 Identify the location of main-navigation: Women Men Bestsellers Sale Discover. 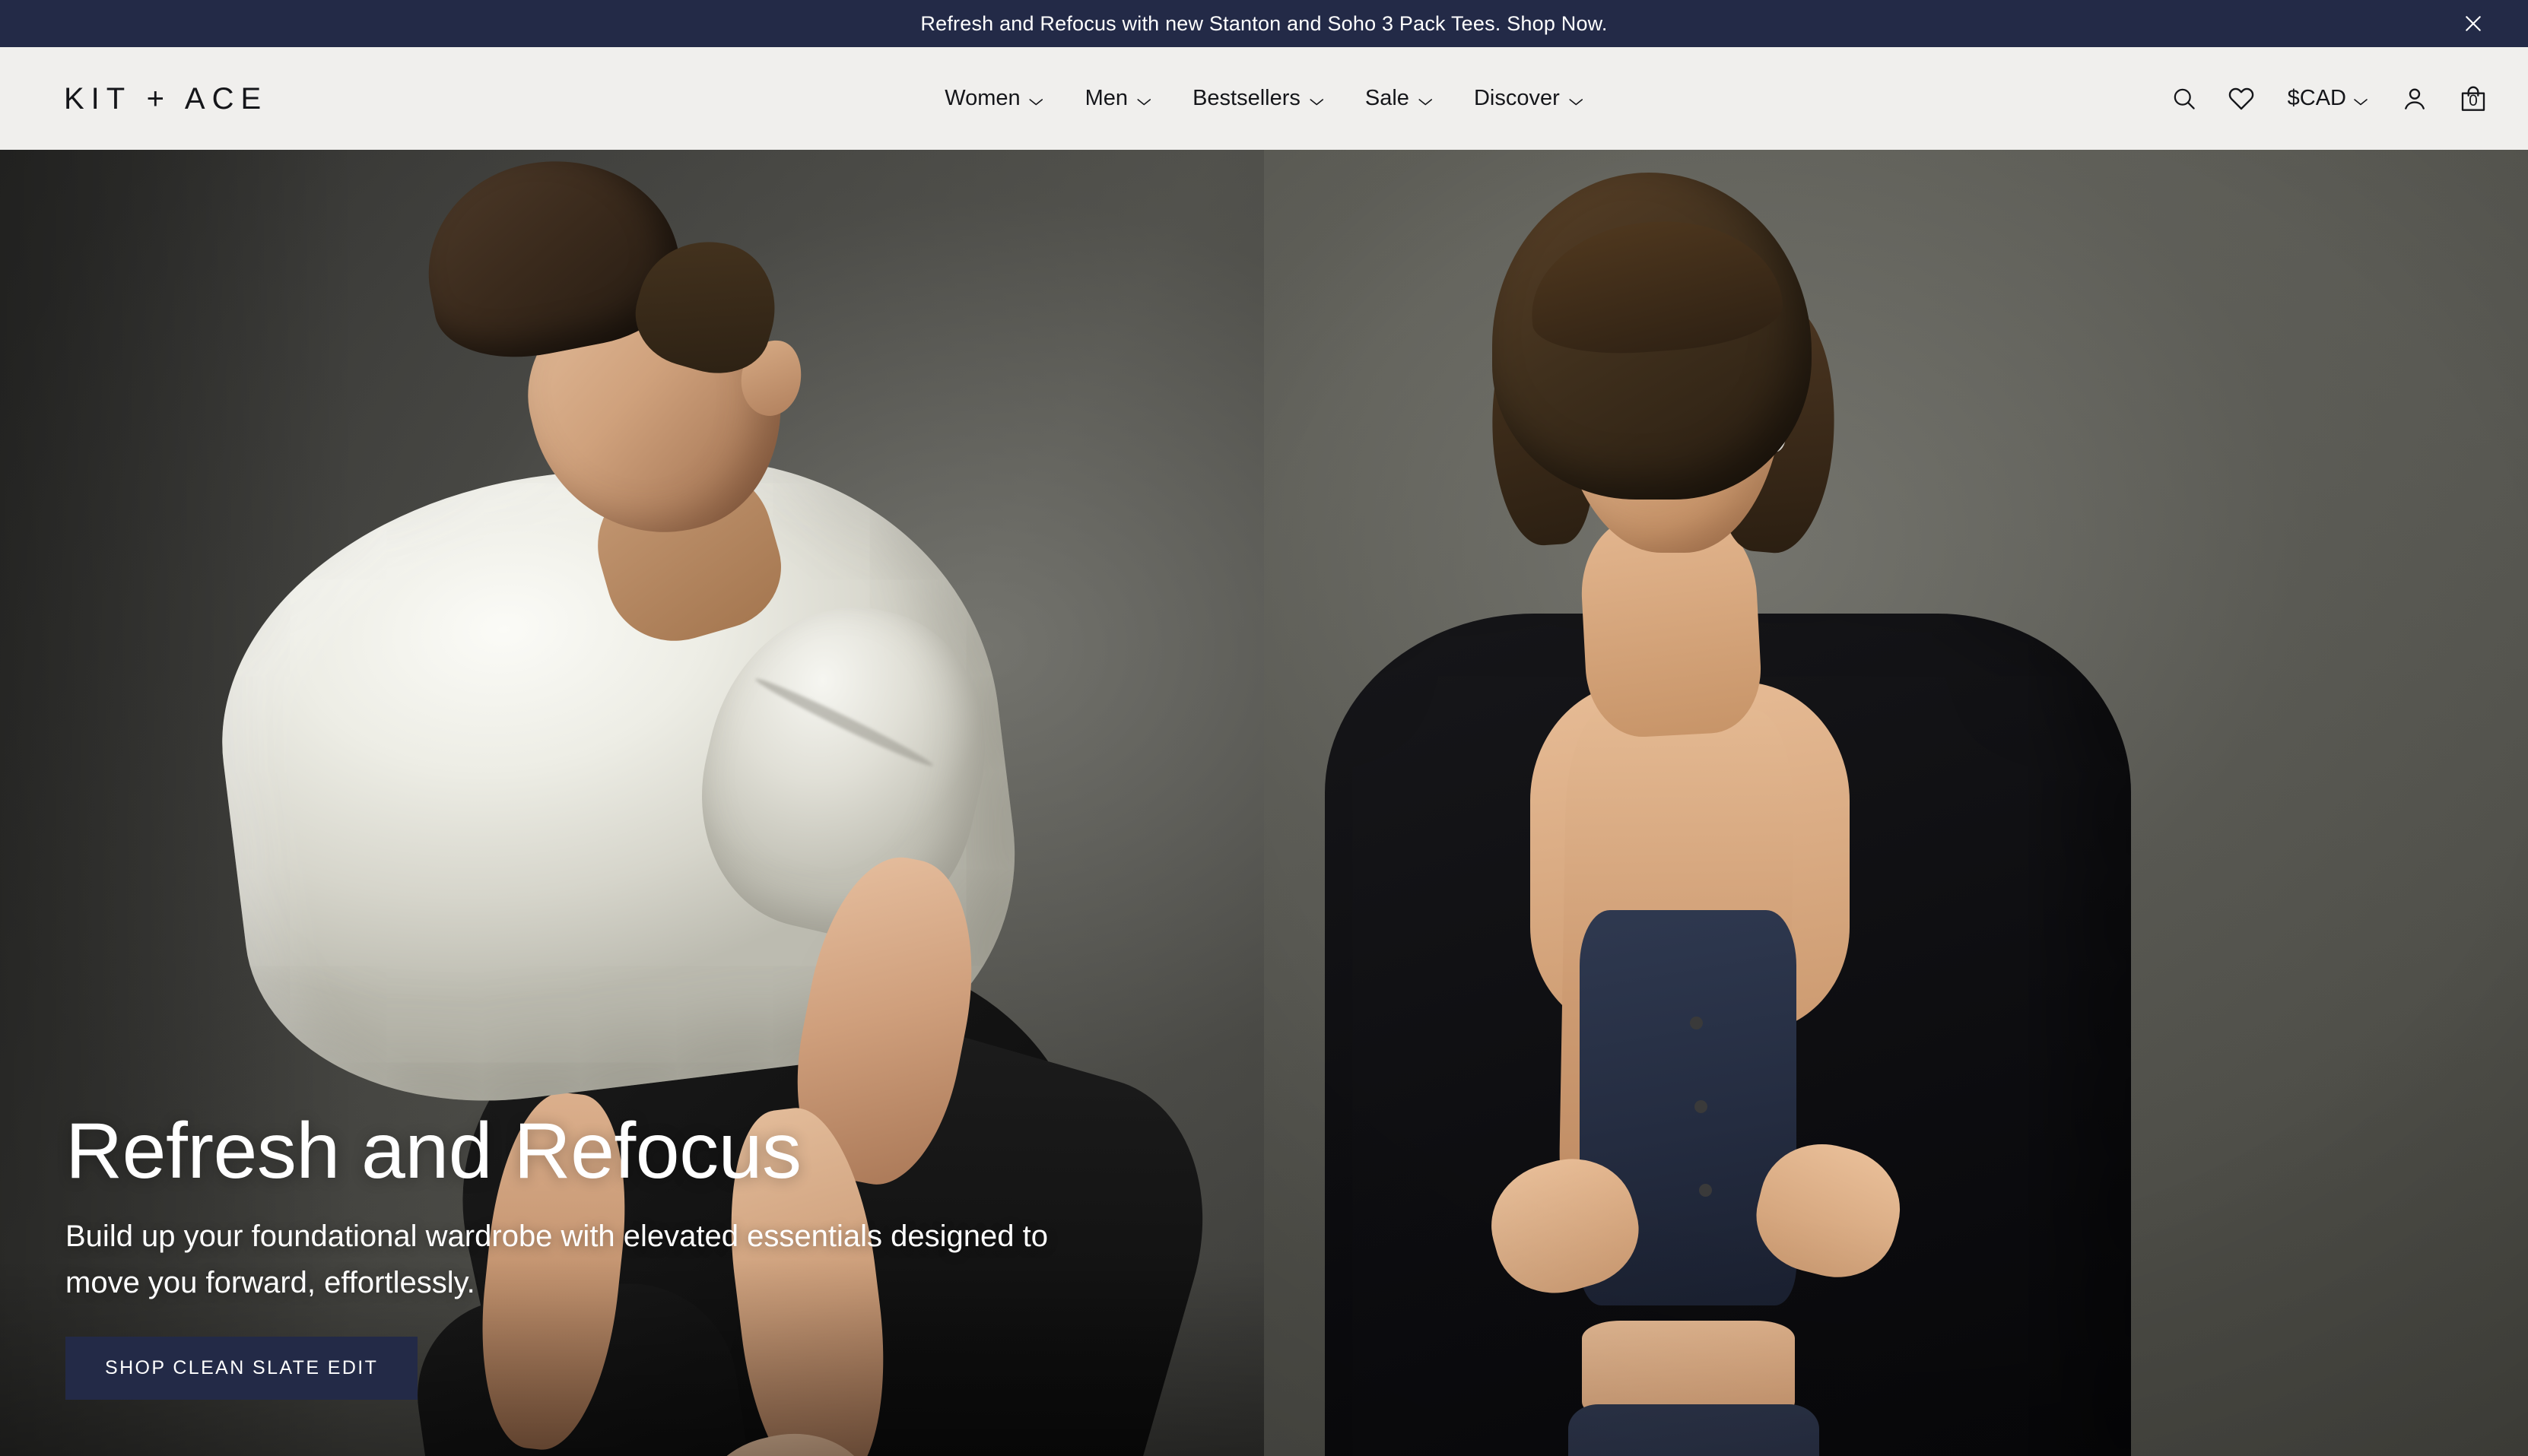
(1264, 99).